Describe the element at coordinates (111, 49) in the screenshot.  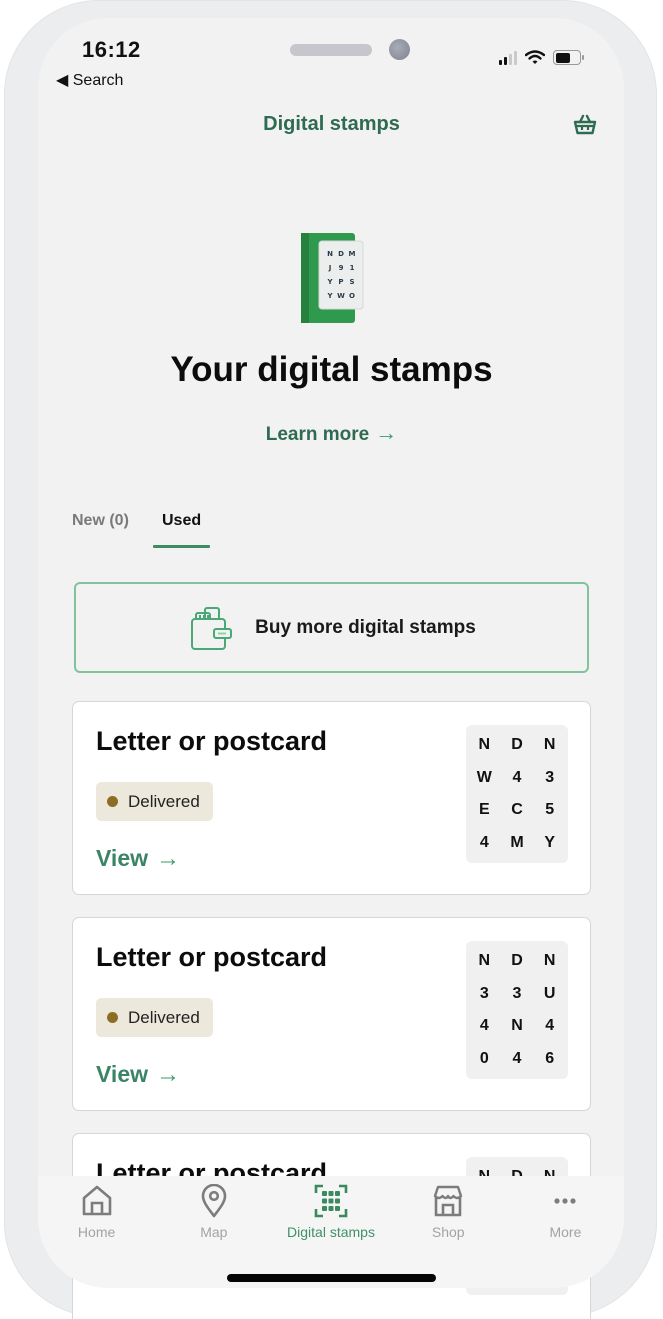
I see `status-time: 16:12` at that location.